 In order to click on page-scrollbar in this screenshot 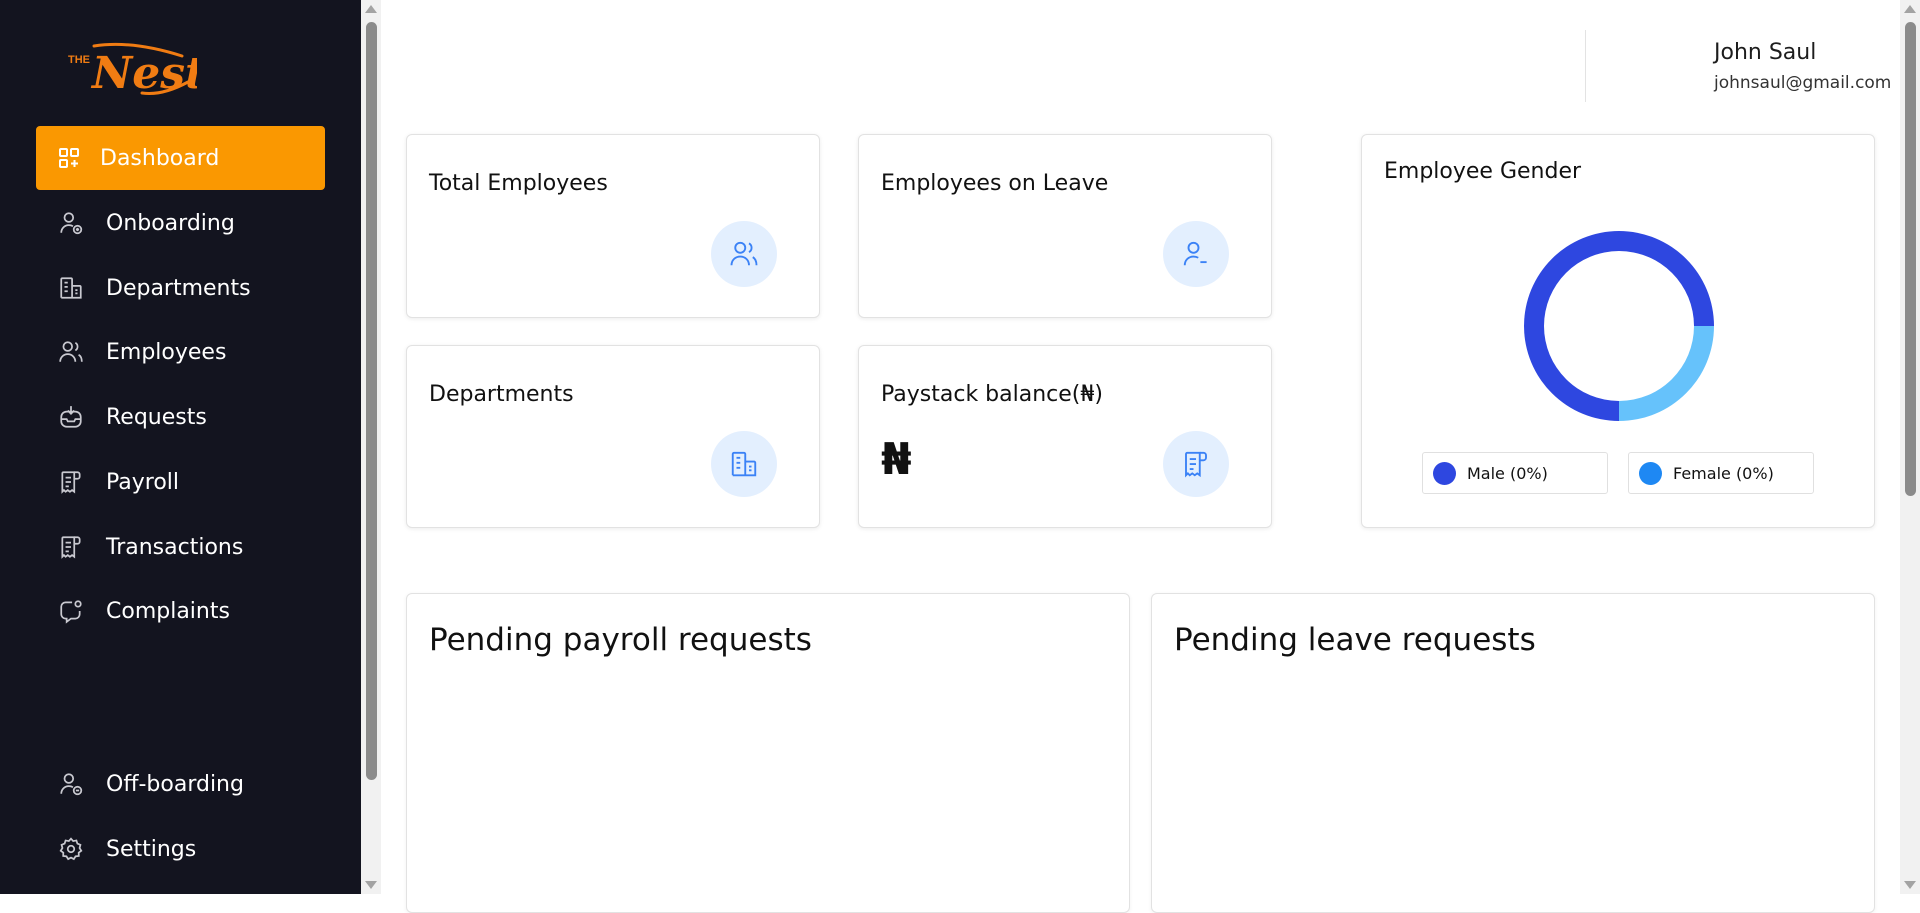, I will do `click(1910, 447)`.